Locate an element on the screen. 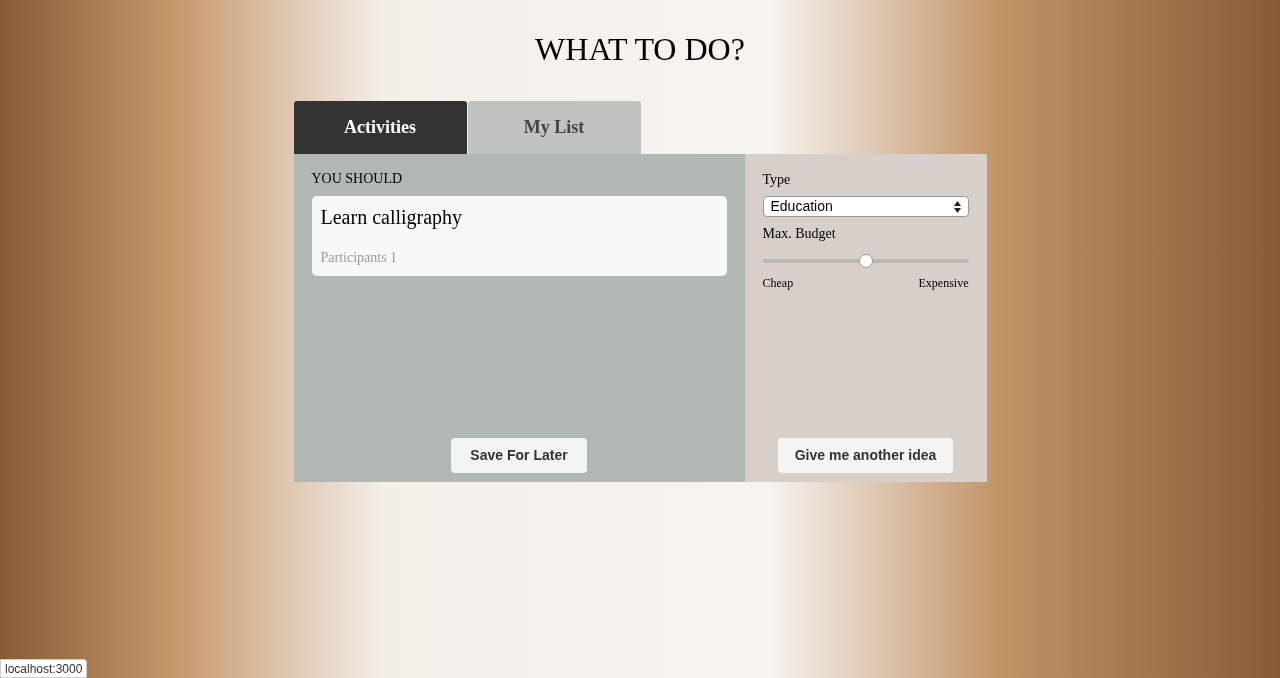 This screenshot has height=678, width=1280. tab: My List is located at coordinates (554, 127).